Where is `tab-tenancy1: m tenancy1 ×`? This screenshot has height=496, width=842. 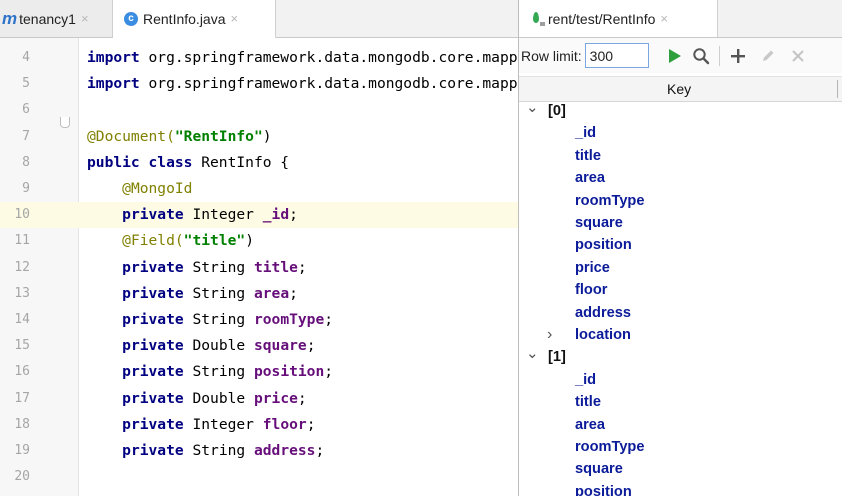
tab-tenancy1: m tenancy1 × is located at coordinates (56, 18).